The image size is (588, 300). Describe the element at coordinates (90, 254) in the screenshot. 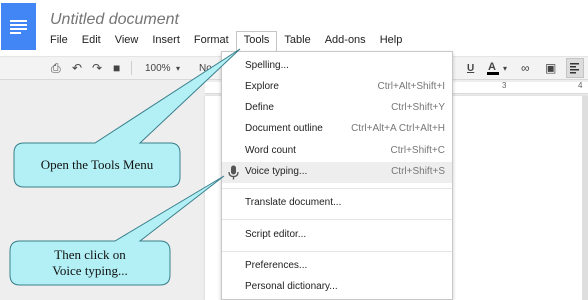

I see `callout-text-voice-line1: Then click on` at that location.